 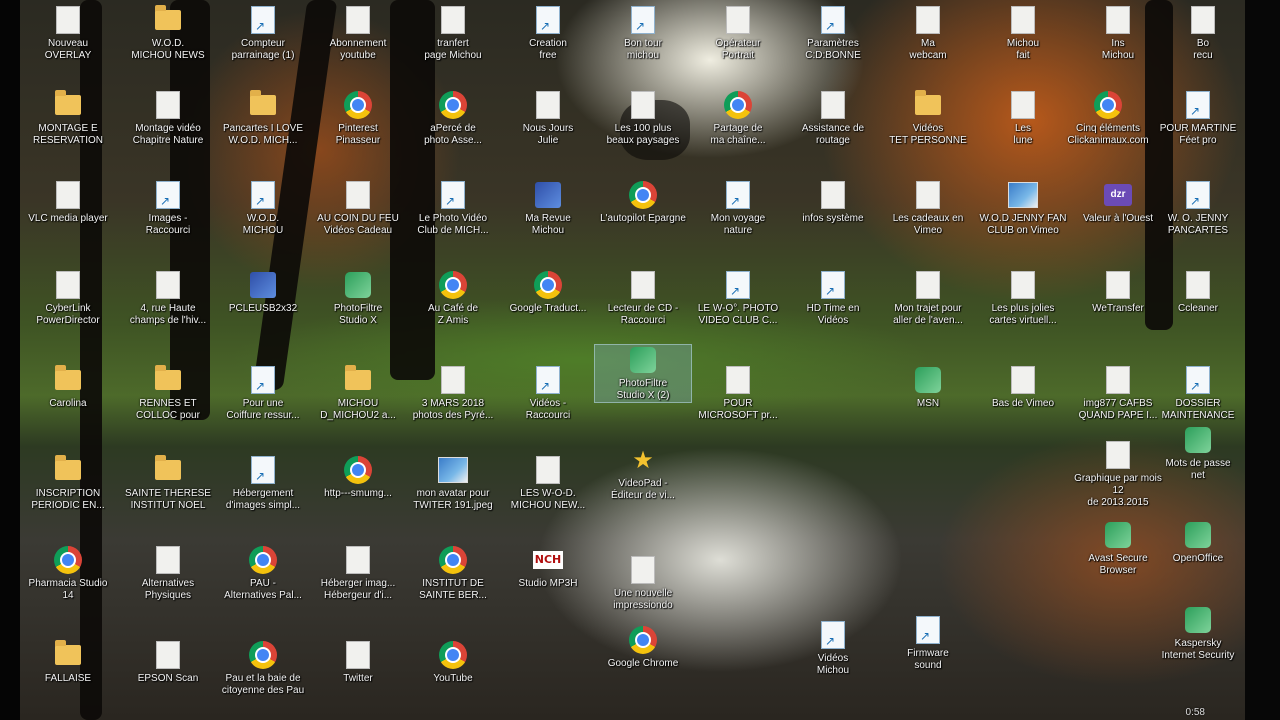 I want to click on desktop-icon: W.O.D. MICHOU NEWS, so click(x=168, y=33).